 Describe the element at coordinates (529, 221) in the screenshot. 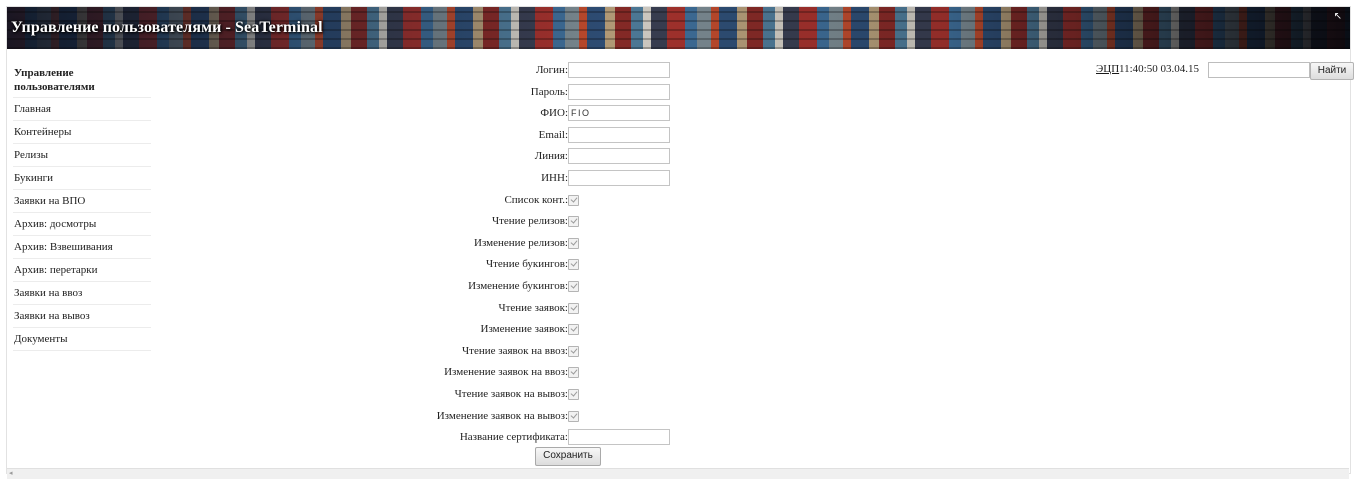

I see `read-releases-label: Чтение релизов:` at that location.